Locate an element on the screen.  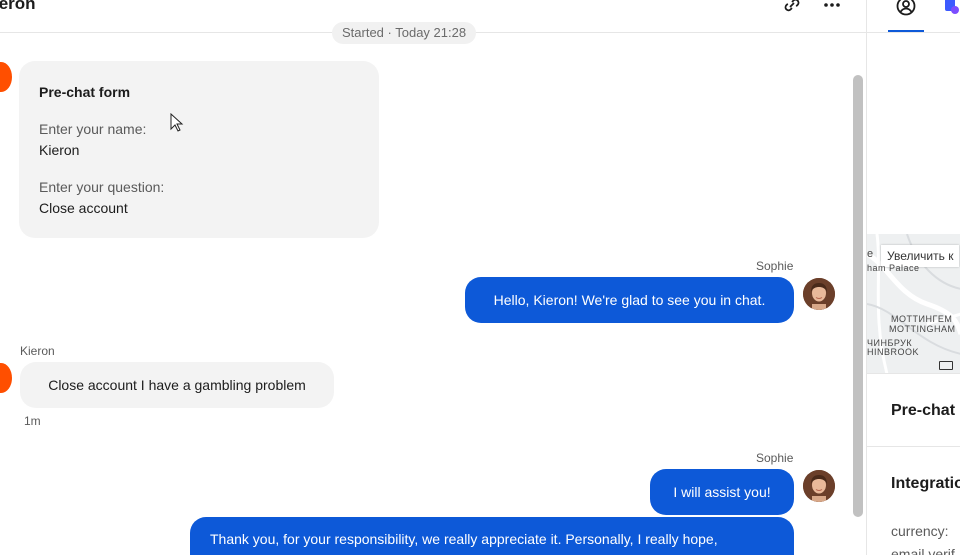
prechat-form-title: Pre-chat form is located at coordinates (85, 92).